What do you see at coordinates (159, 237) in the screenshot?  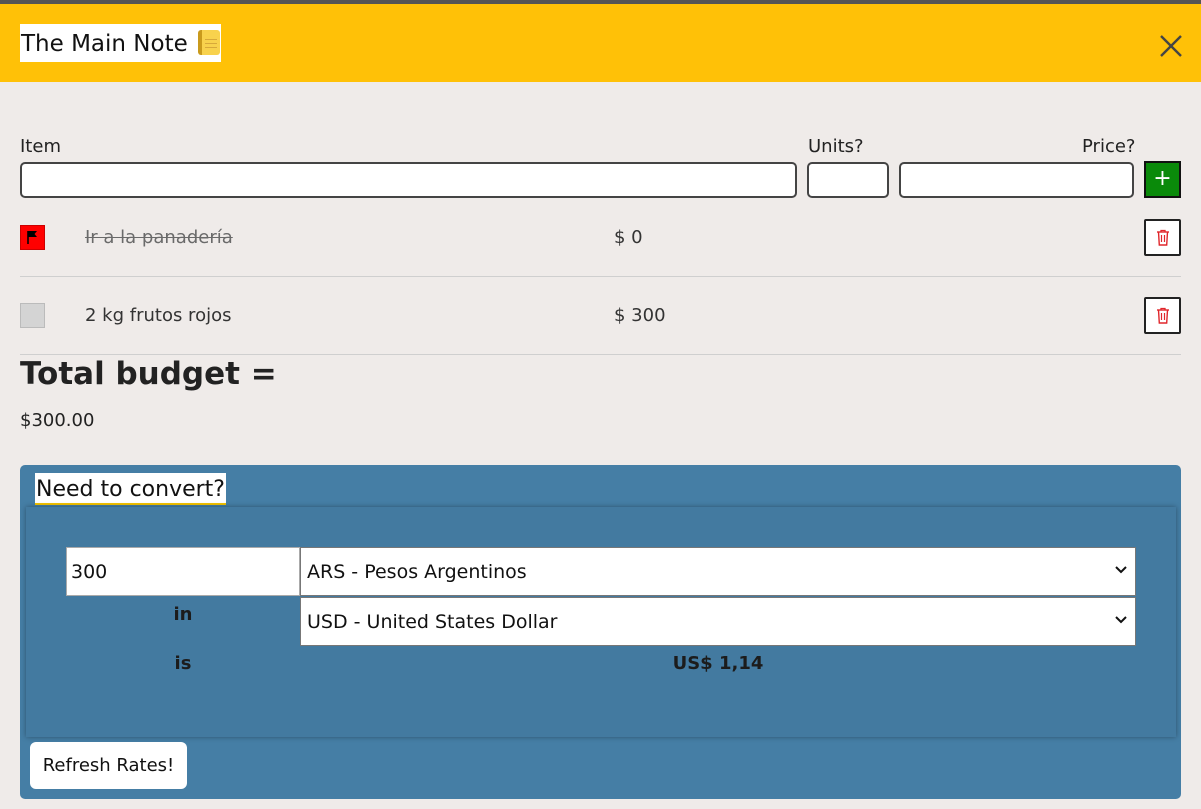 I see `item-text: Ir a la panadería` at bounding box center [159, 237].